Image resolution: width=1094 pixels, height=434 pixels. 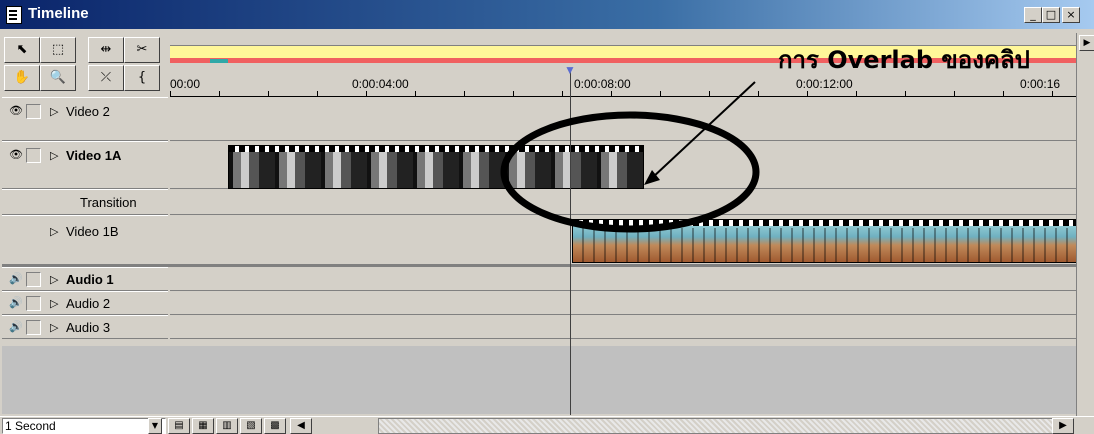 What do you see at coordinates (90, 279) in the screenshot?
I see `track-label-audio-1: Audio 1` at bounding box center [90, 279].